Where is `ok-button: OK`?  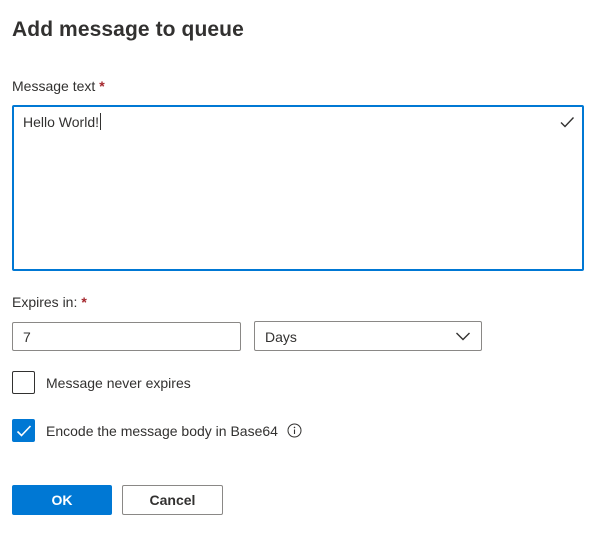
ok-button: OK is located at coordinates (62, 500).